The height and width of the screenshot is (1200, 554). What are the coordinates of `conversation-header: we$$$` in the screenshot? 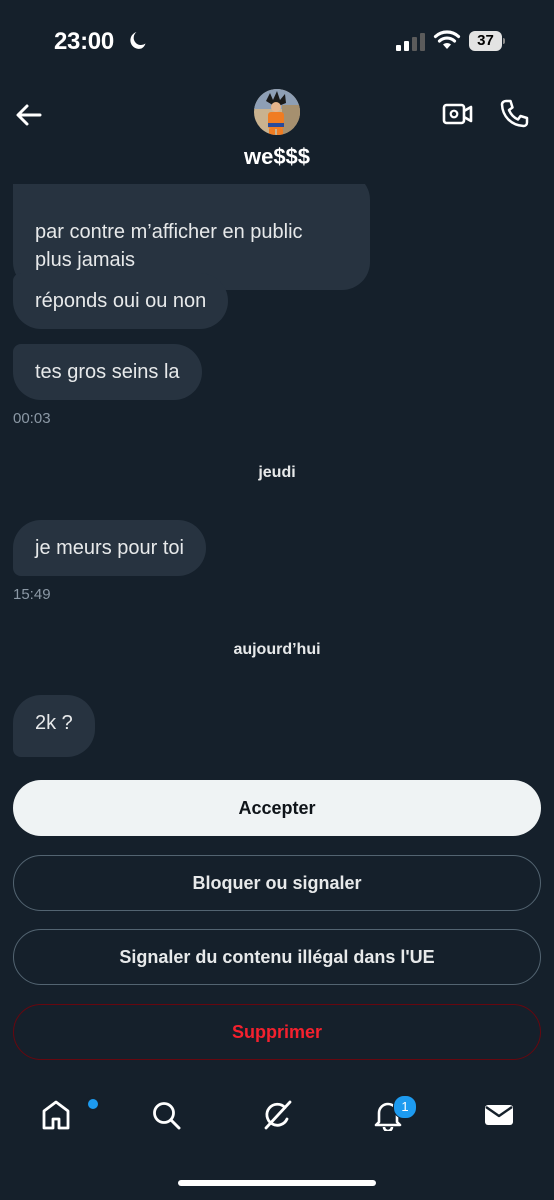 It's located at (277, 134).